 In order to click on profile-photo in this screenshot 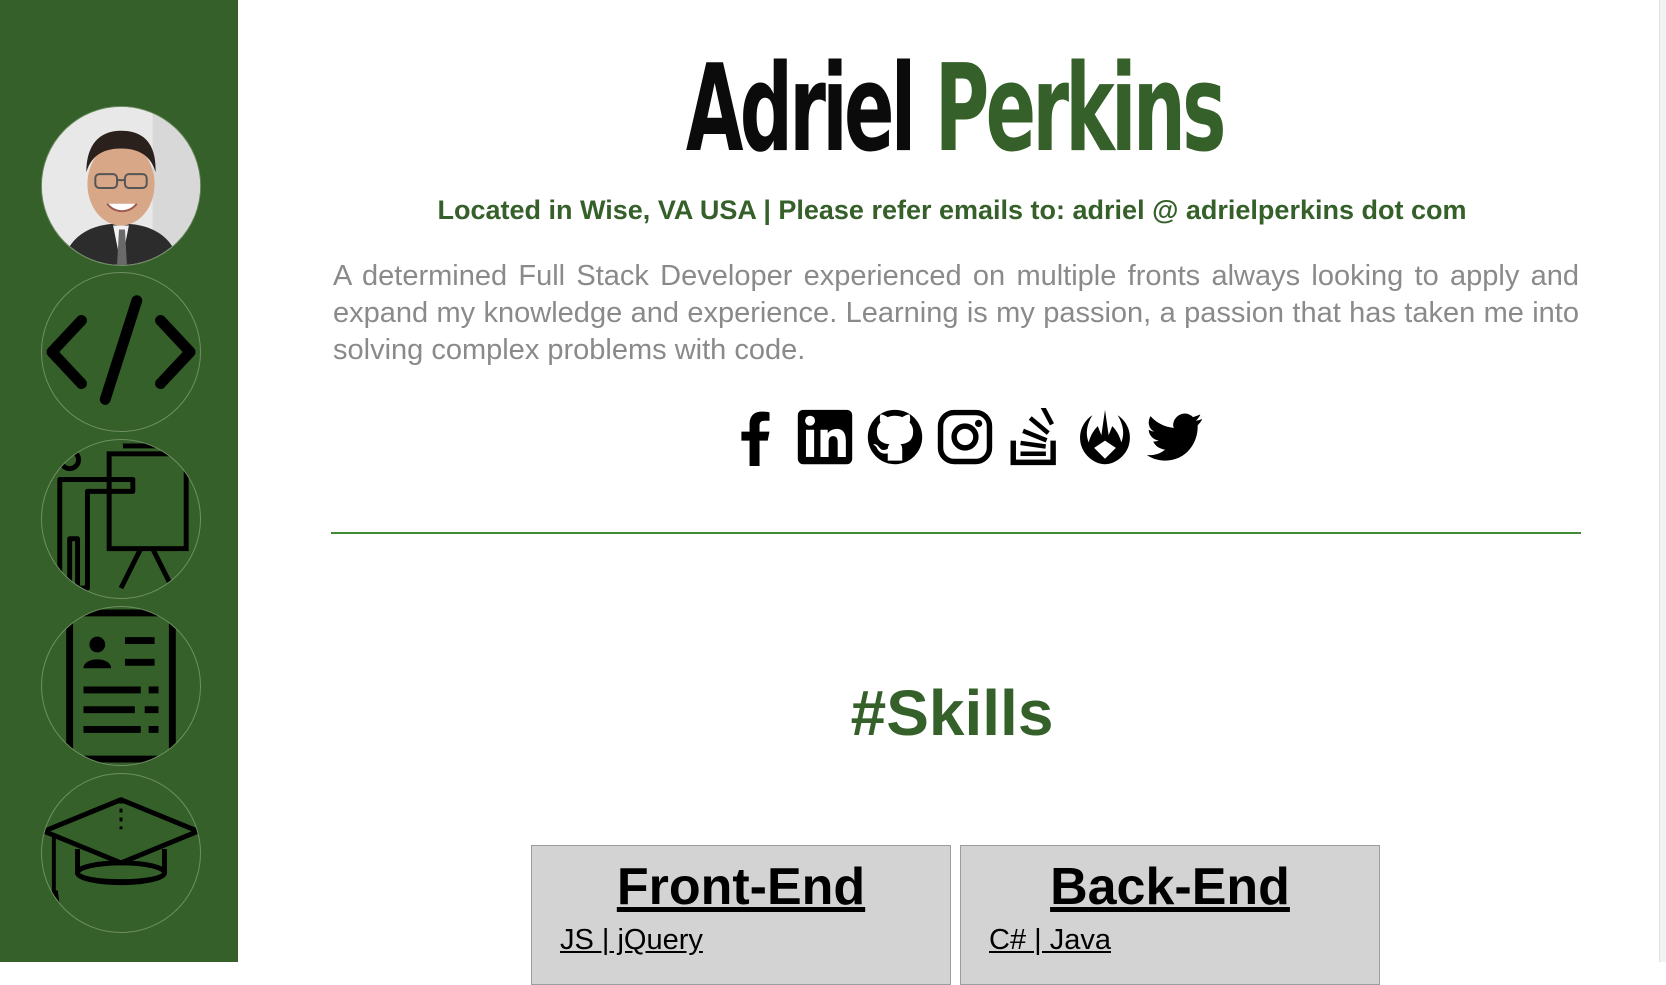, I will do `click(121, 186)`.